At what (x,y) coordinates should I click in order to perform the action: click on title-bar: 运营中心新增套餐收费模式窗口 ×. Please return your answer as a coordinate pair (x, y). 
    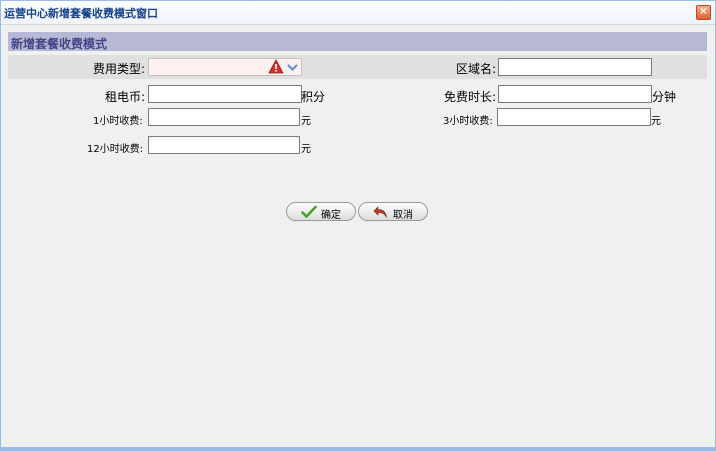
    Looking at the image, I should click on (358, 13).